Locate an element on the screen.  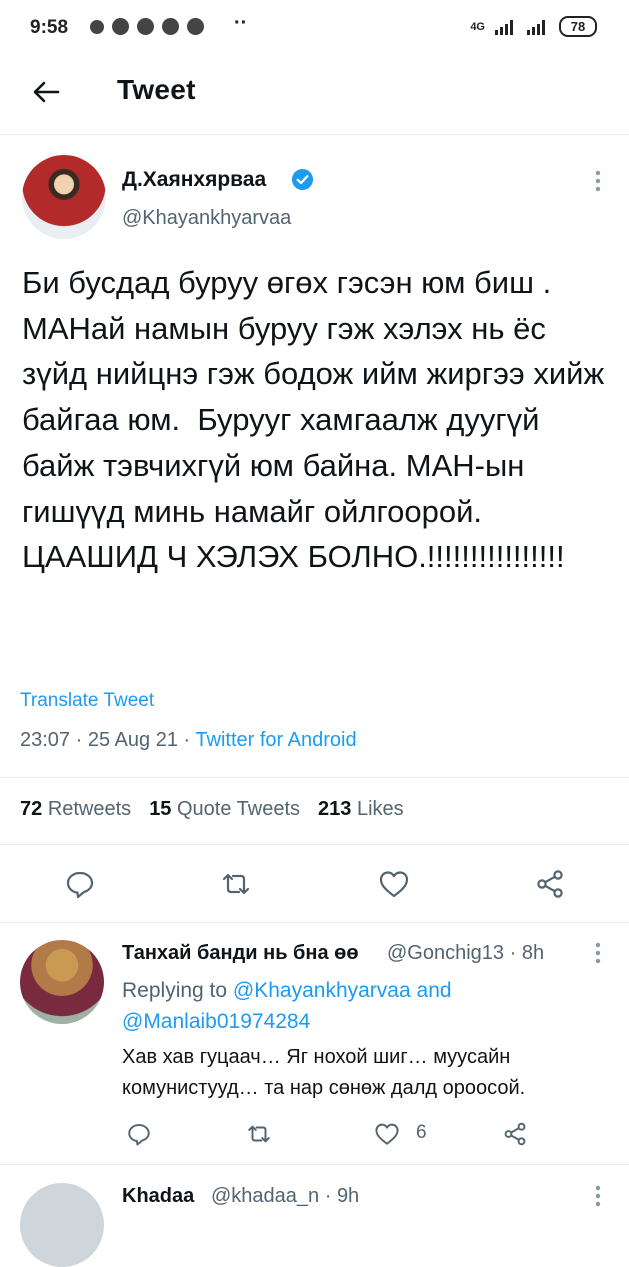
more-notifications-indicator: ·· is located at coordinates (241, 23).